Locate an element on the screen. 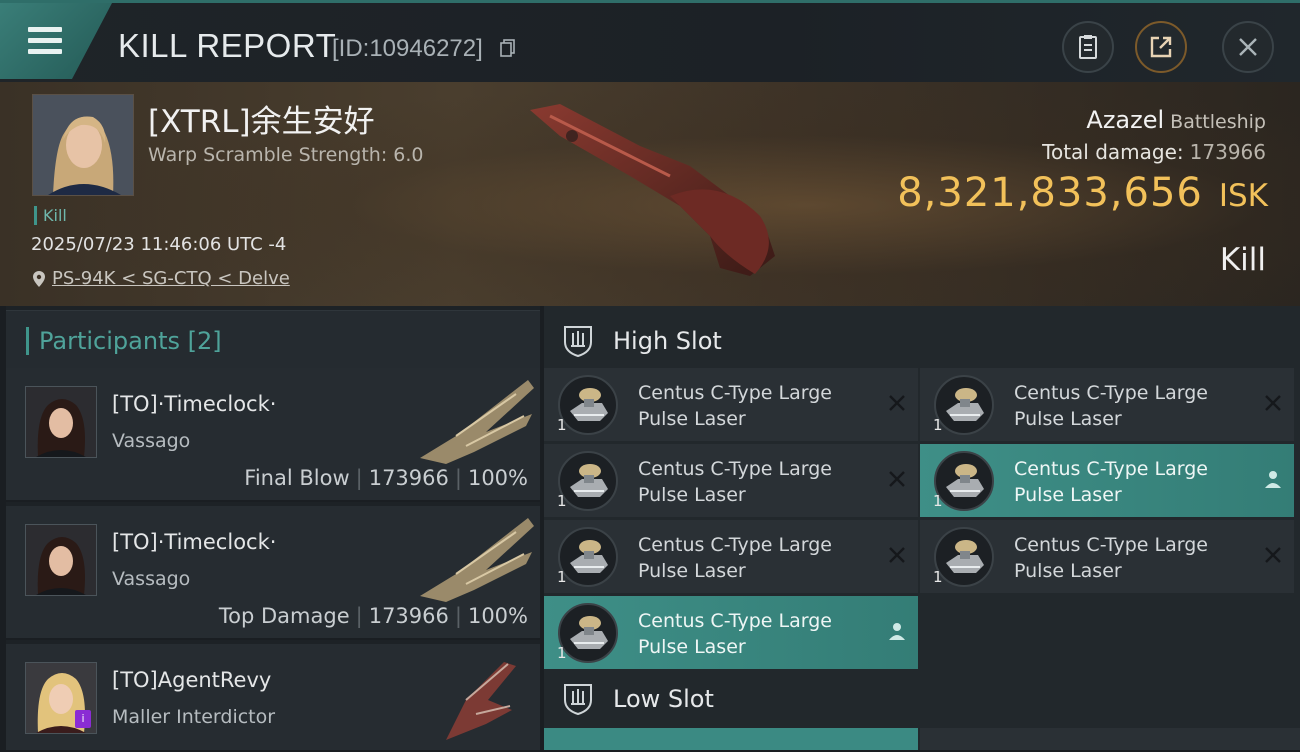 The width and height of the screenshot is (1300, 752). total-damage: Total damage: 173966 is located at coordinates (1154, 152).